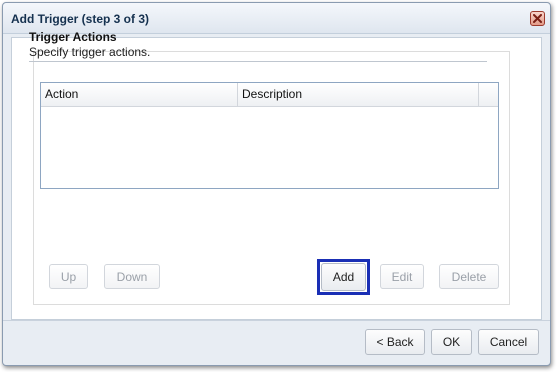 The width and height of the screenshot is (557, 372). Describe the element at coordinates (488, 94) in the screenshot. I see `column-header-filler` at that location.